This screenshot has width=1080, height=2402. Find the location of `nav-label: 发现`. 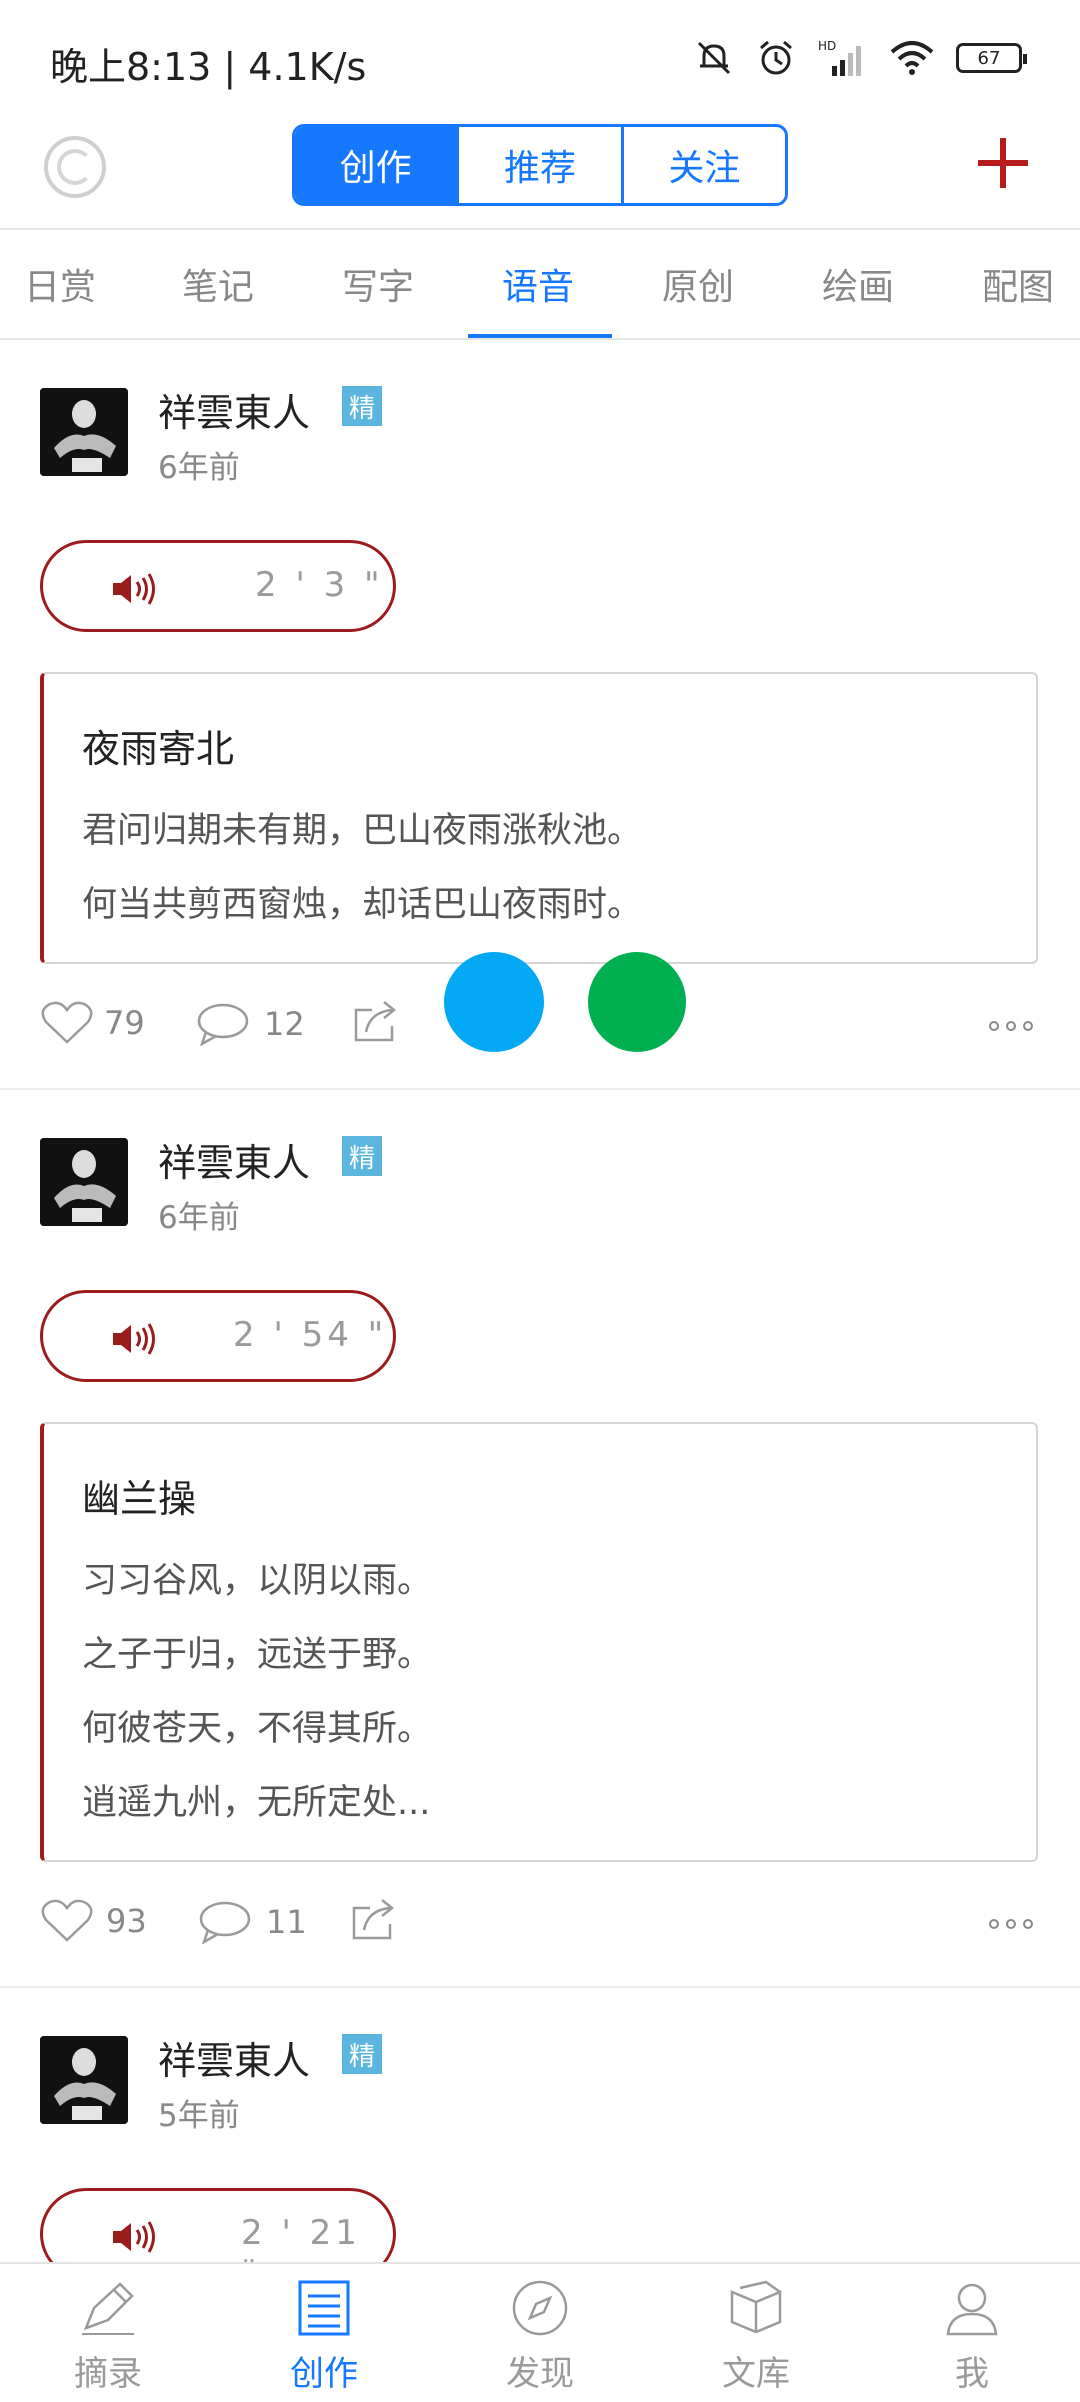

nav-label: 发现 is located at coordinates (540, 2374).